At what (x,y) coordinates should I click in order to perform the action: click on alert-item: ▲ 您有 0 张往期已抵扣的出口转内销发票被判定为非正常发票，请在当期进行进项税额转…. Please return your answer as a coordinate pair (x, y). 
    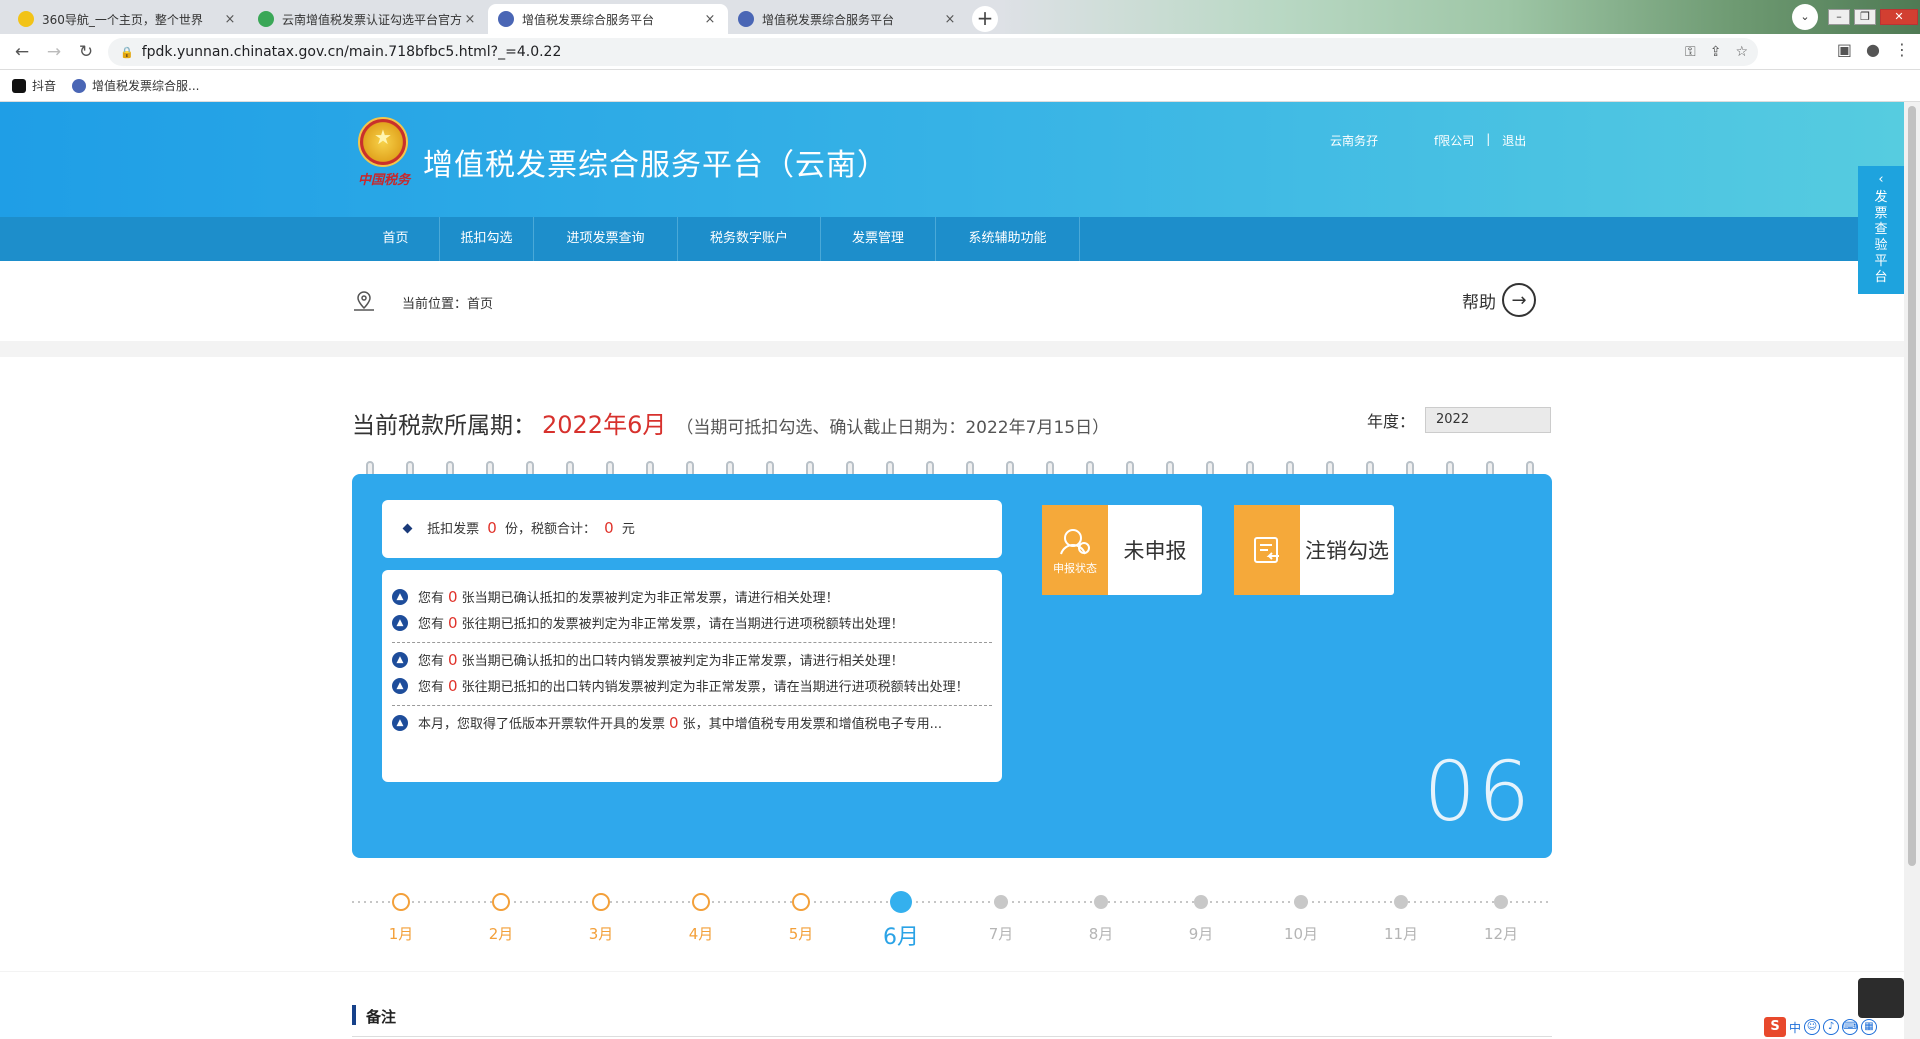
    Looking at the image, I should click on (692, 687).